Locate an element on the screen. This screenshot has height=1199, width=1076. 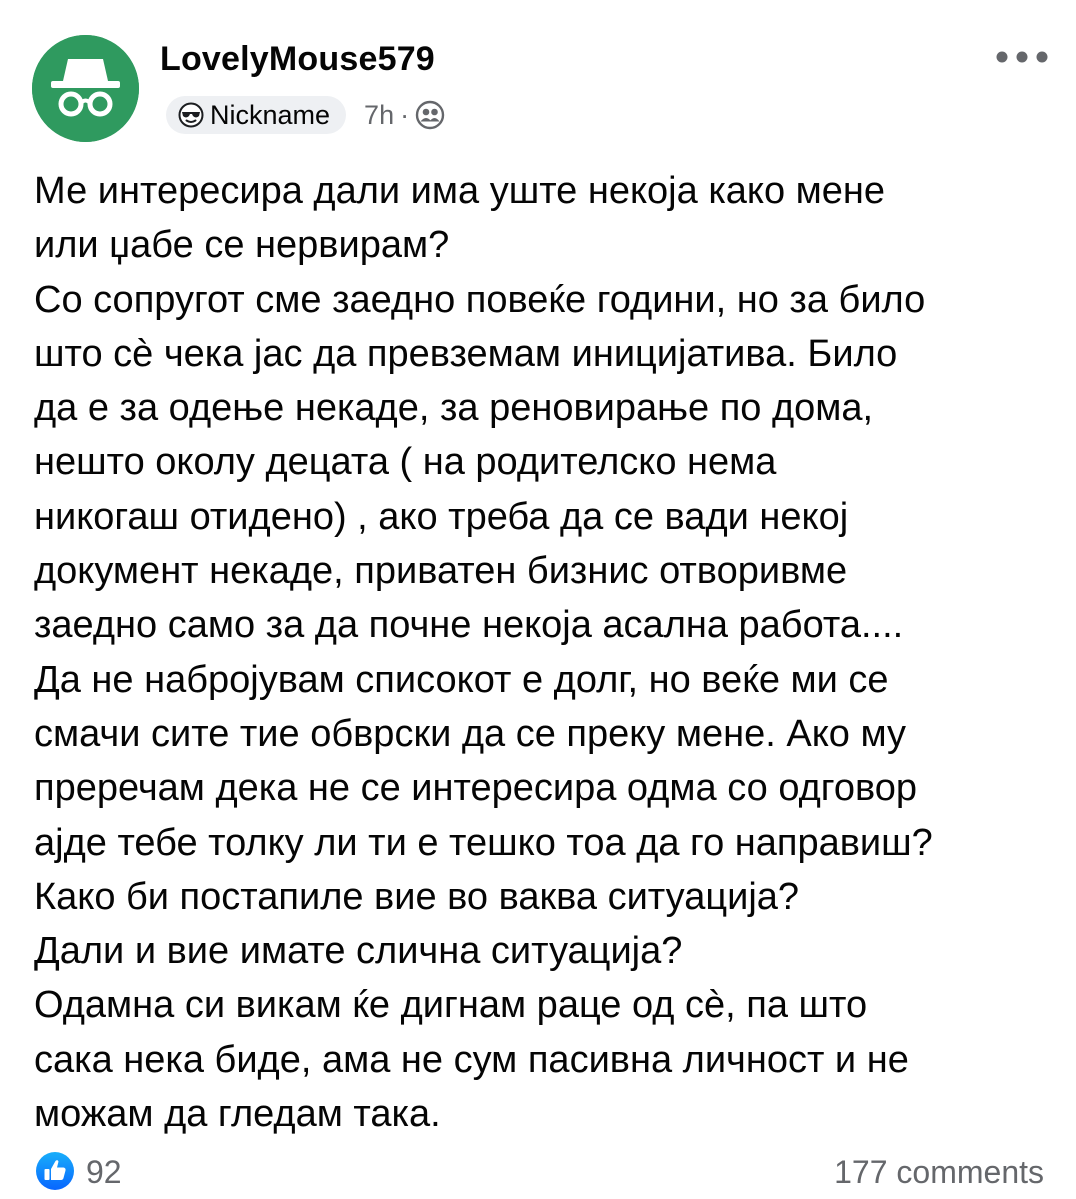
nickname-badge: Nickname is located at coordinates (256, 115).